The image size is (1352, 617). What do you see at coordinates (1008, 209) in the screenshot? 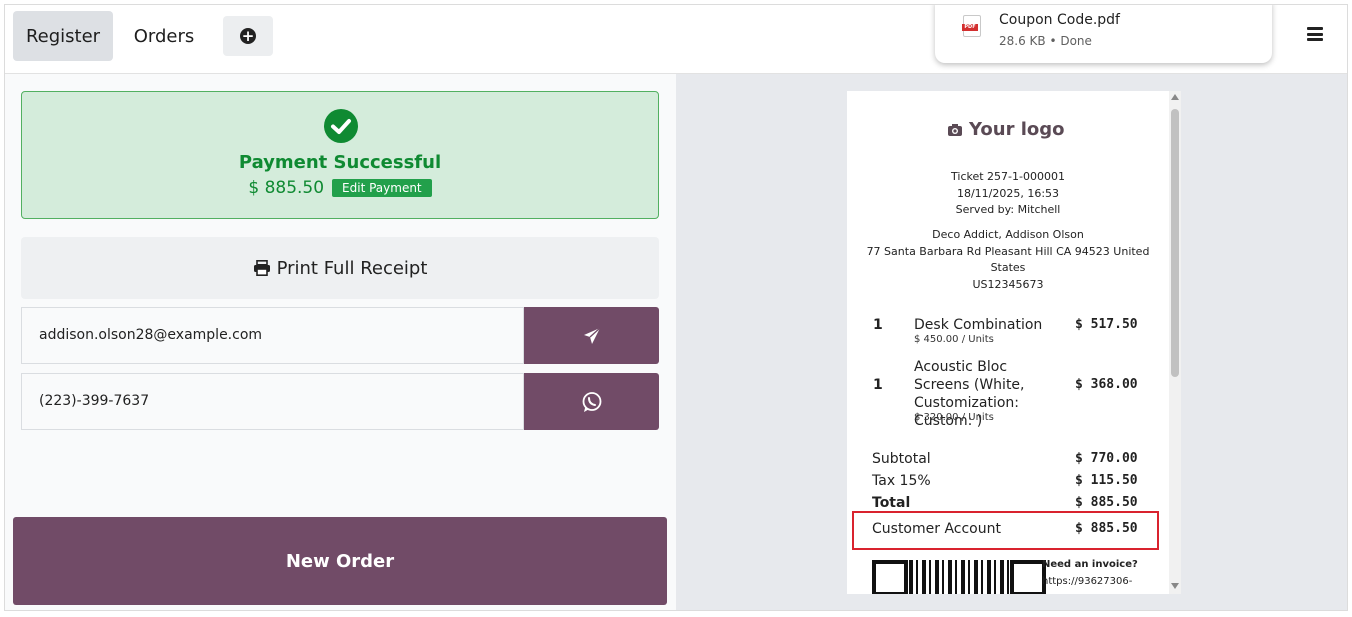
I see `served-by: Served by: Mitchell` at bounding box center [1008, 209].